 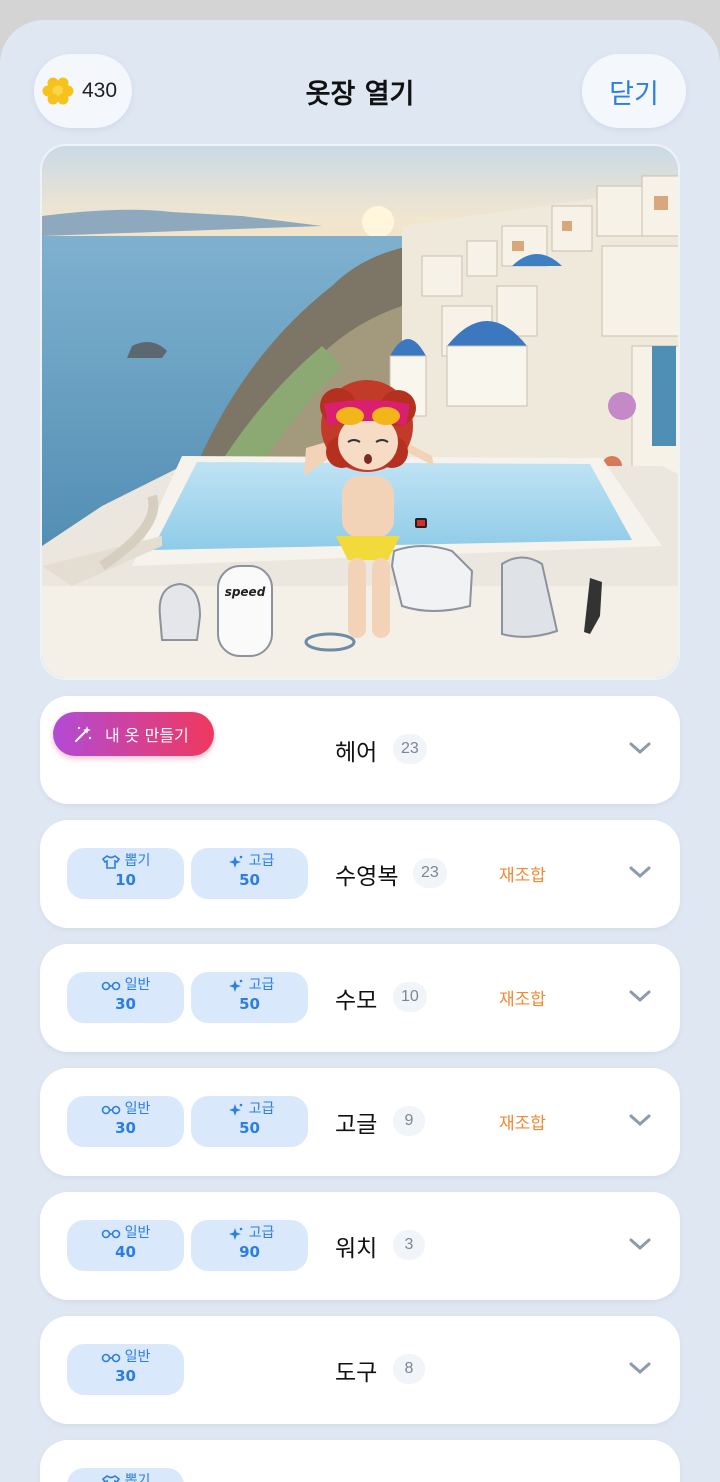 I want to click on make-outfit-label: 내 옷 만들기, so click(x=147, y=735).